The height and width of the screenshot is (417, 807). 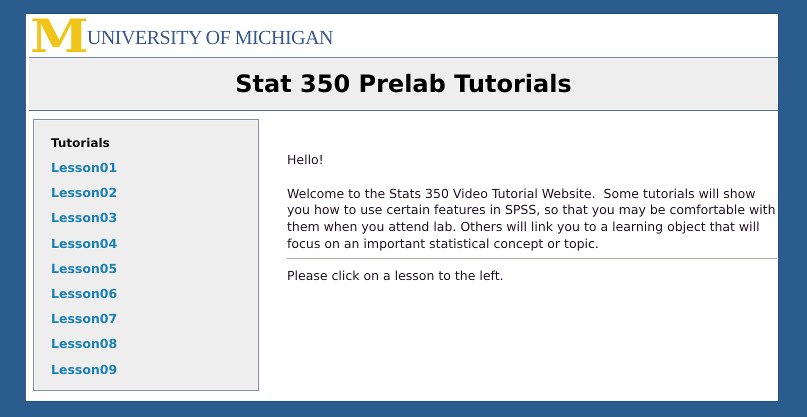 I want to click on lesson-link: Lesson01, so click(x=84, y=173).